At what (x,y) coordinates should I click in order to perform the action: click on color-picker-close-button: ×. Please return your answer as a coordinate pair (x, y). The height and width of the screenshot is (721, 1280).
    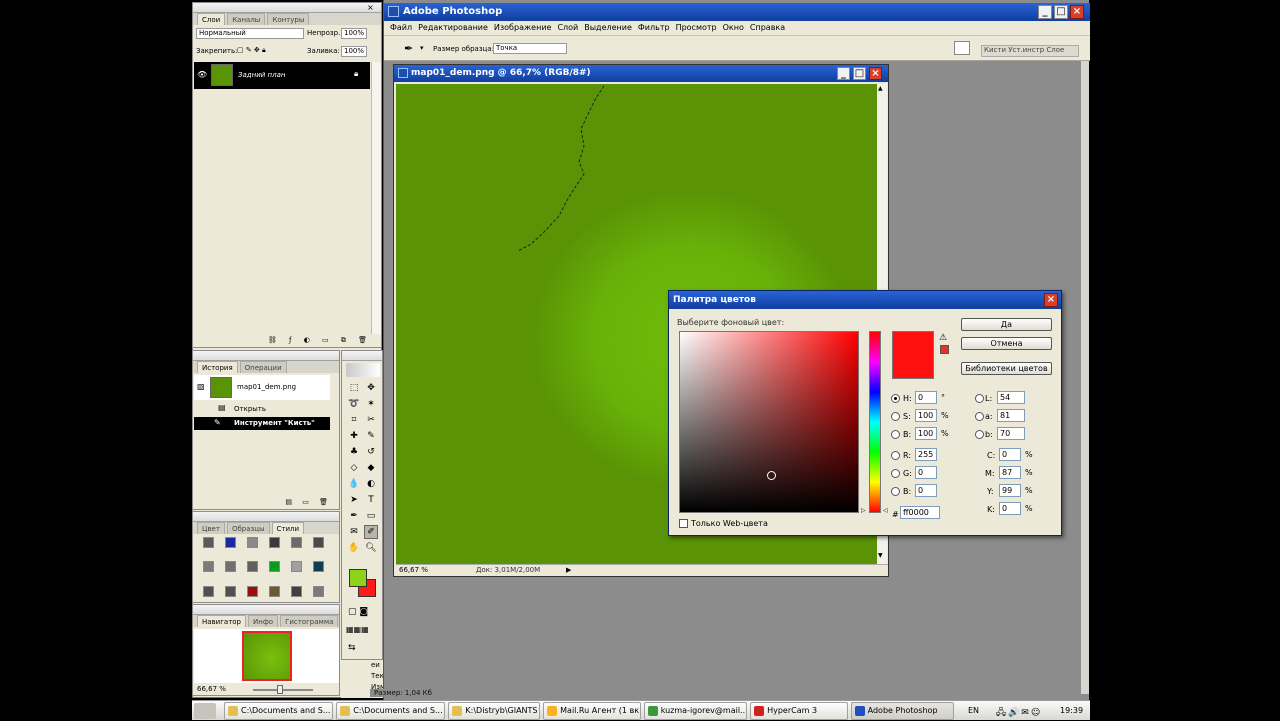
    Looking at the image, I should click on (1051, 300).